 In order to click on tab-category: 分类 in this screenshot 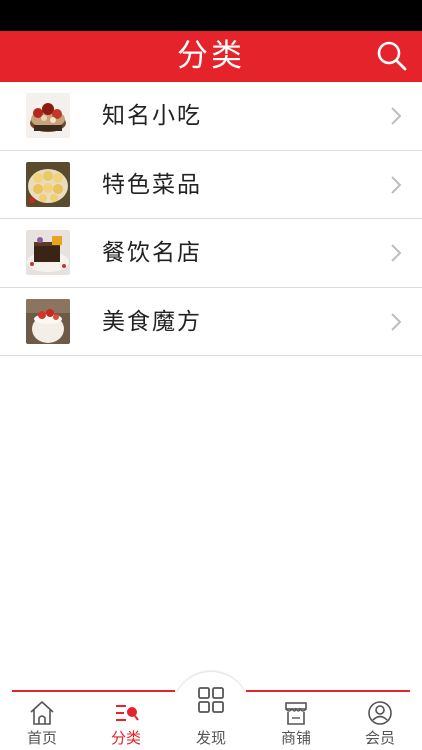, I will do `click(126, 720)`.